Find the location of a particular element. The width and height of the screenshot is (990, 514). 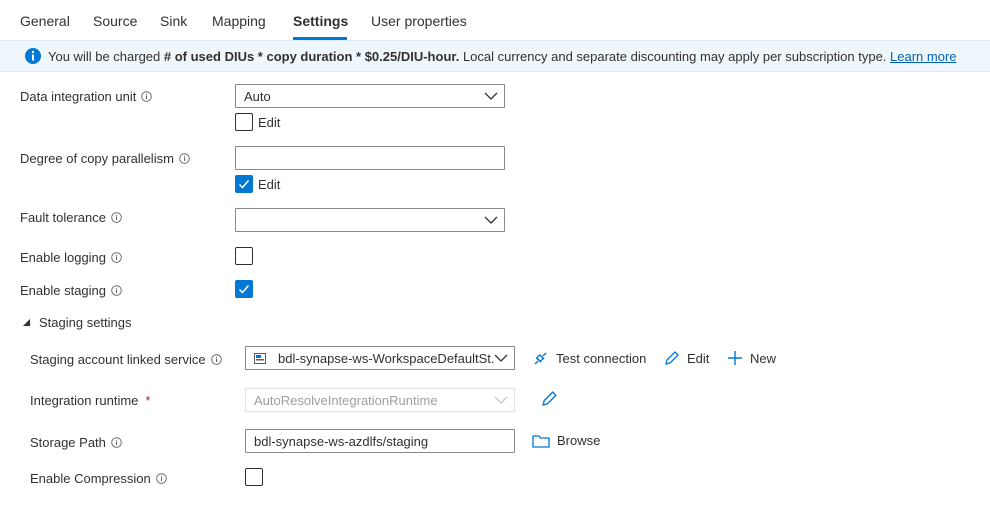

parallelism-edit-checkbox is located at coordinates (244, 184).